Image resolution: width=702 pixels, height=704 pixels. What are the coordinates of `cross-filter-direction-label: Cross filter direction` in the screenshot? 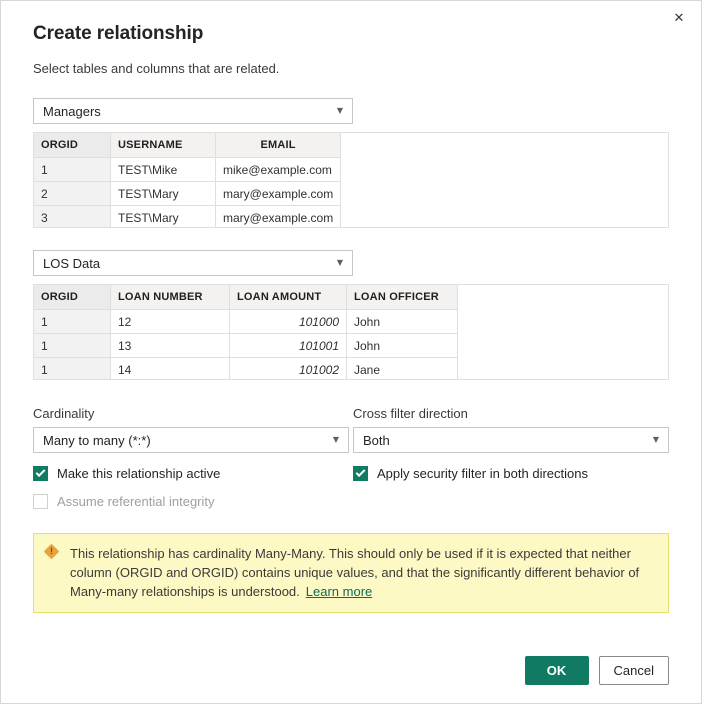 It's located at (410, 413).